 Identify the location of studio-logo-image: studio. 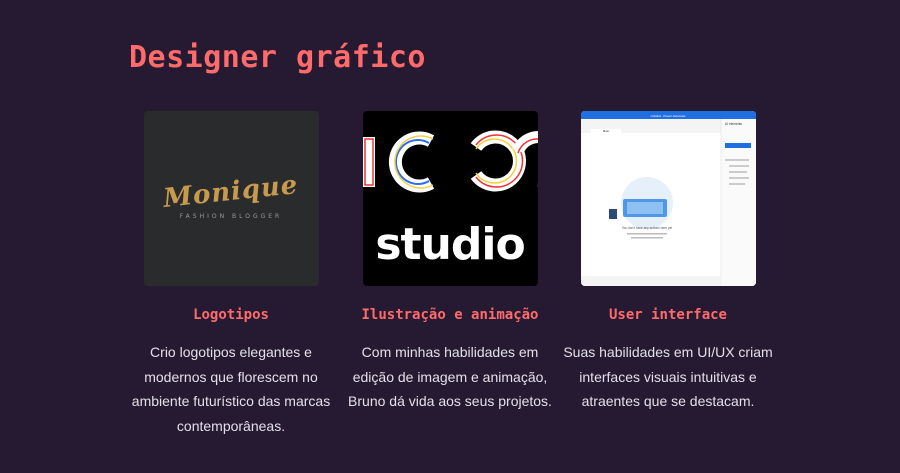
(450, 198).